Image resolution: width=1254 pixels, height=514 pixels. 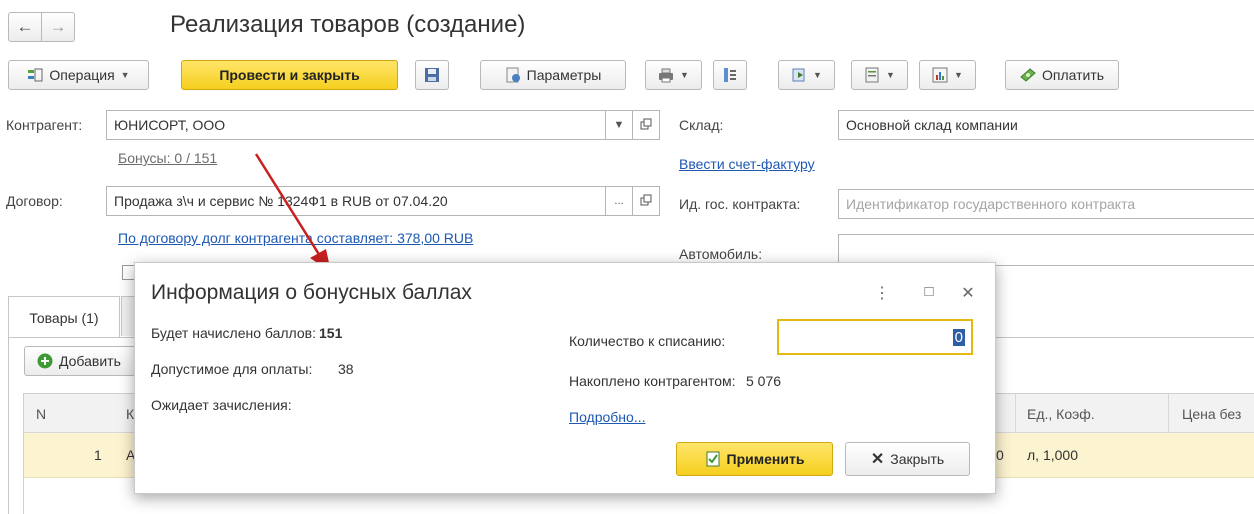 I want to click on post-and-close-button: Провести и закрыть, so click(x=289, y=75).